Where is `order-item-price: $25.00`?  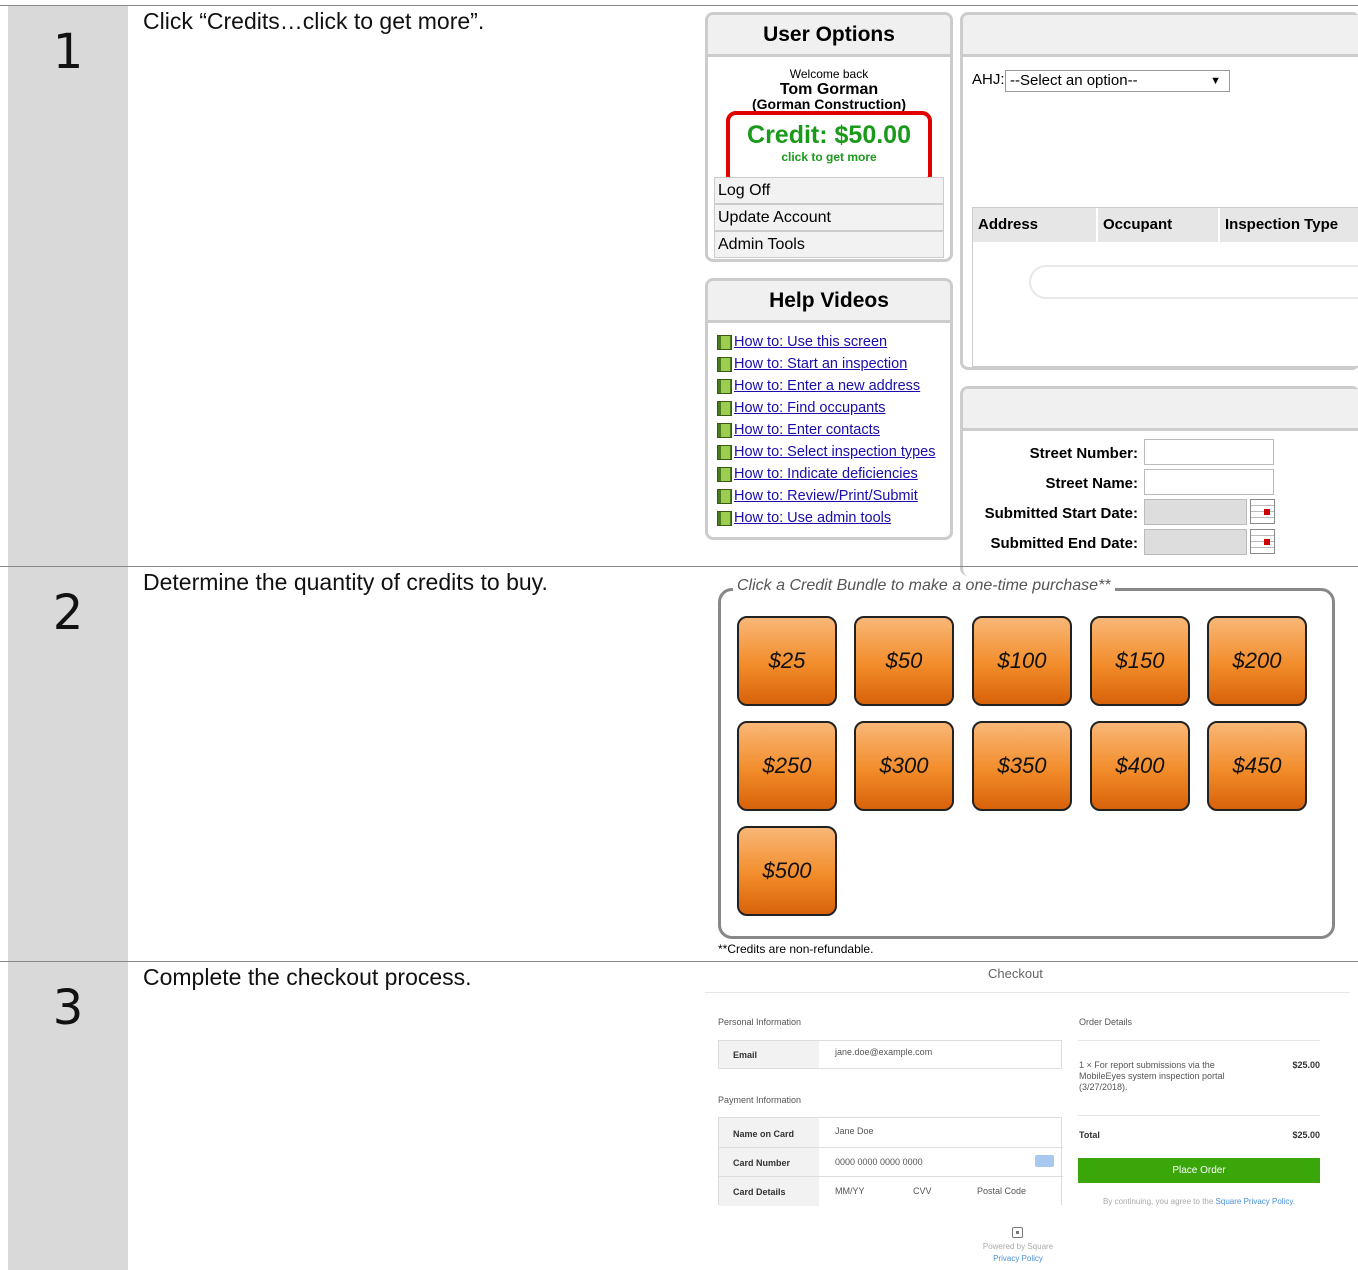 order-item-price: $25.00 is located at coordinates (1306, 1065).